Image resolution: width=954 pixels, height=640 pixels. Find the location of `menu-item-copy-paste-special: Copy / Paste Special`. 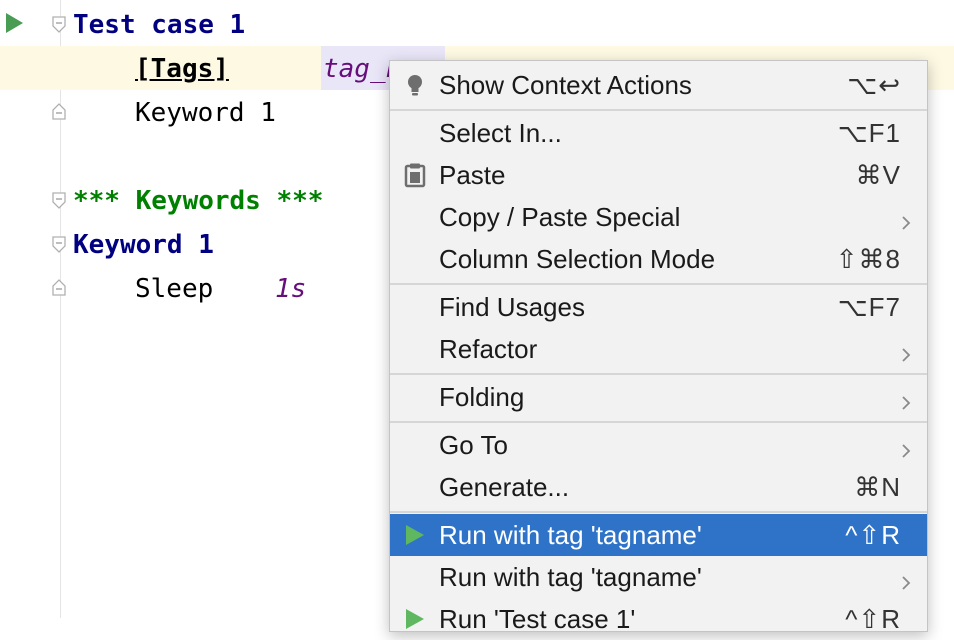

menu-item-copy-paste-special: Copy / Paste Special is located at coordinates (658, 217).